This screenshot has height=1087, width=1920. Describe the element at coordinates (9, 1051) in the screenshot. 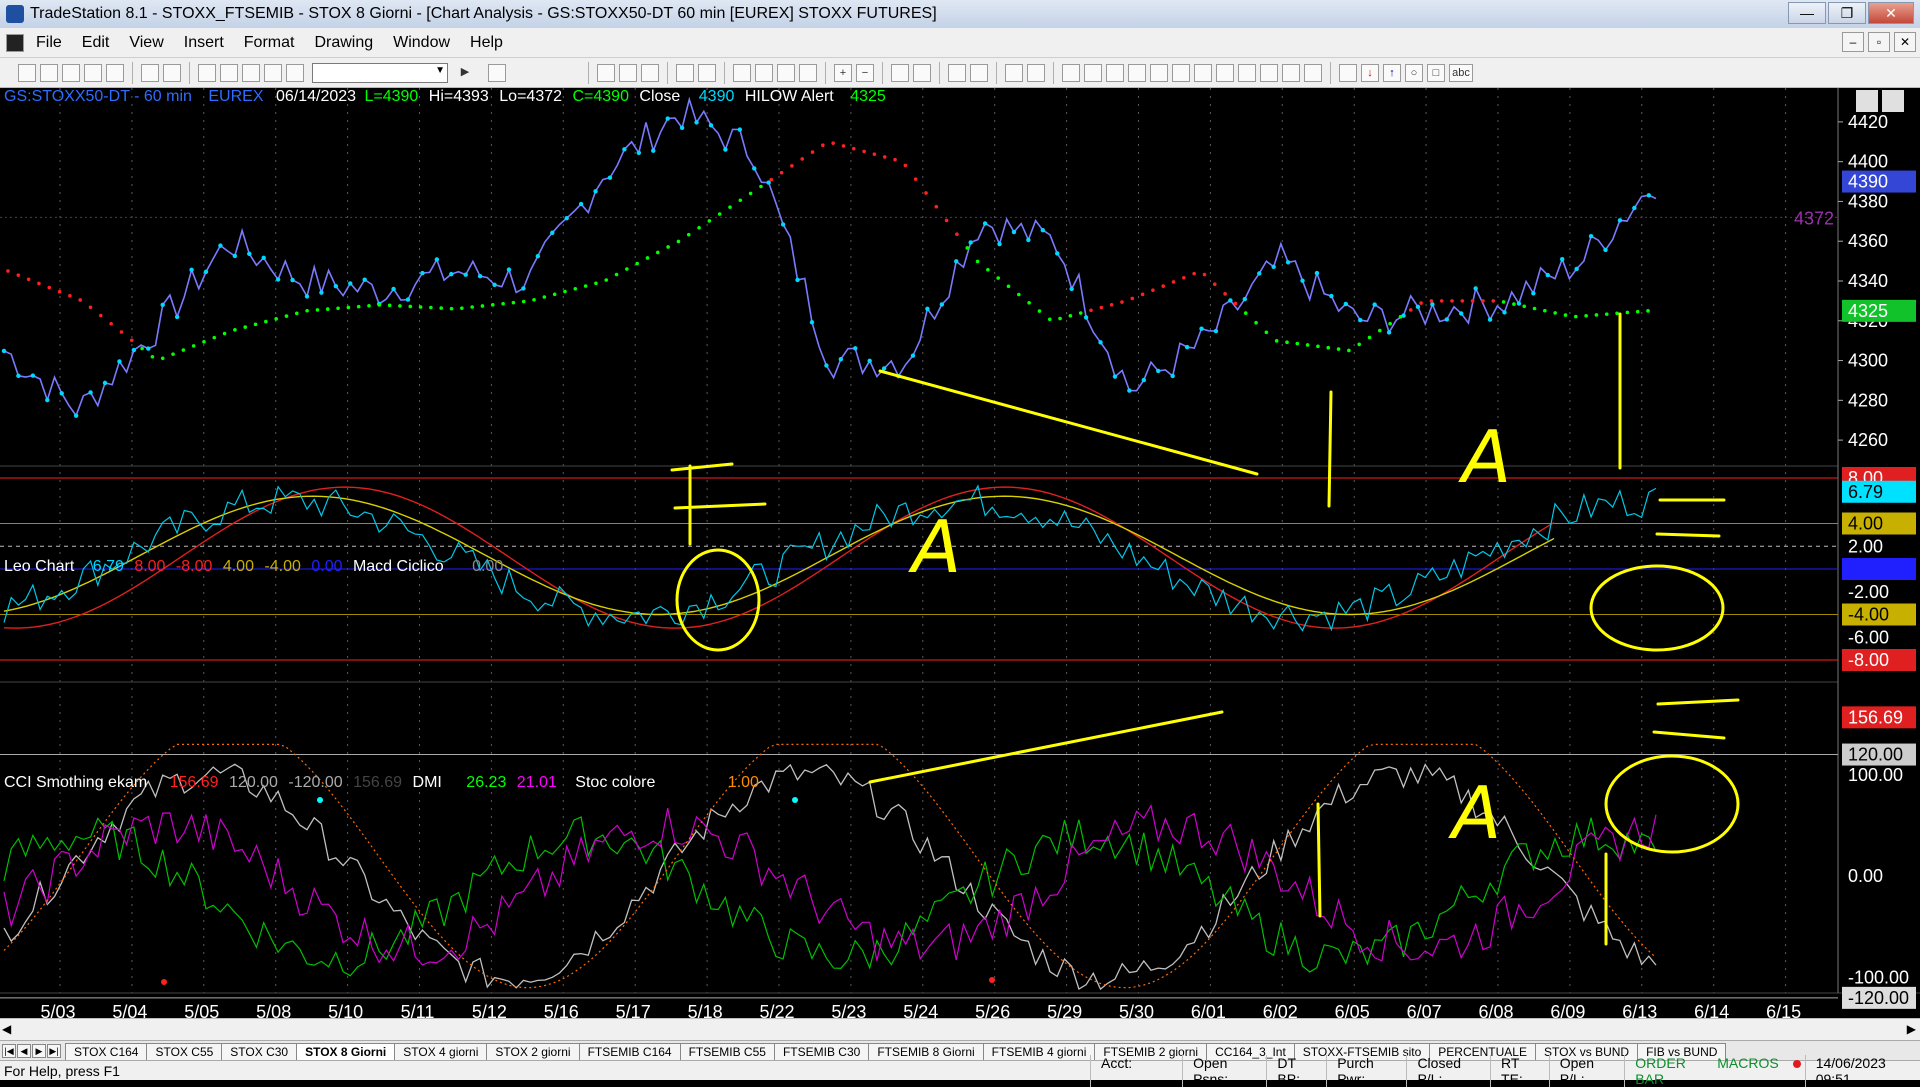

I see `tab-first-icon: |◀` at that location.